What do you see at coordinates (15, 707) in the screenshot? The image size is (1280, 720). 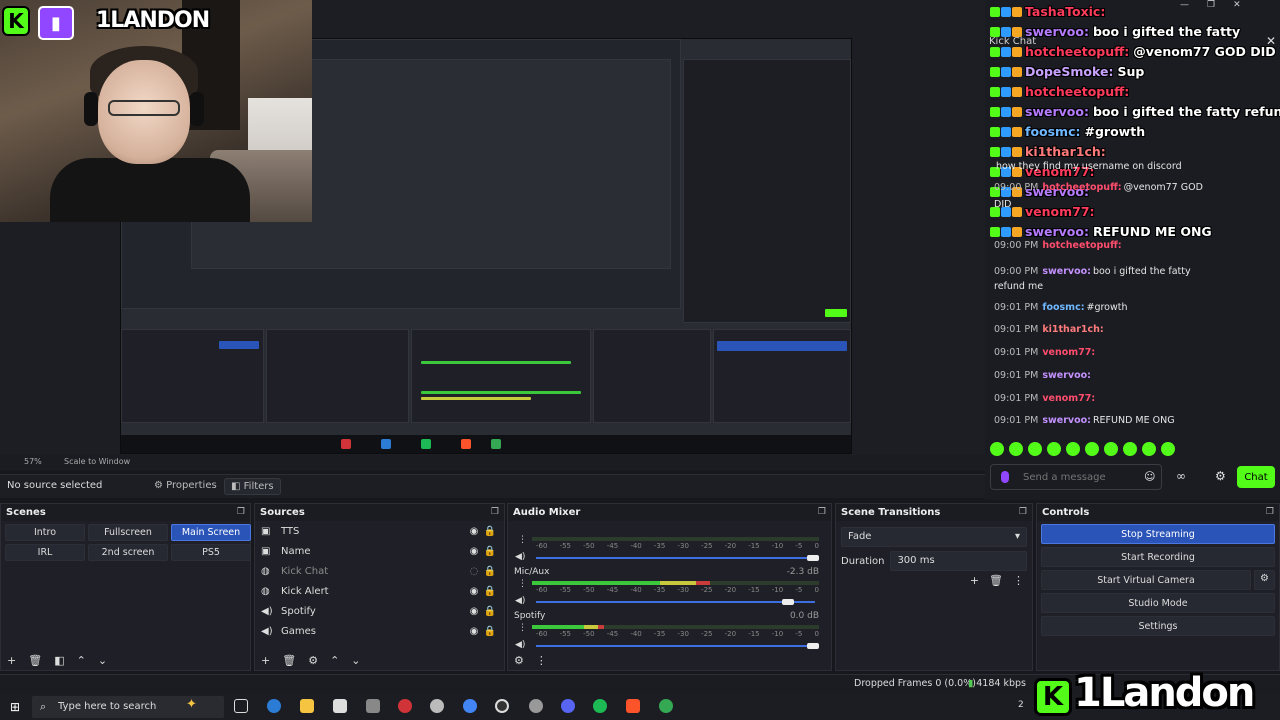 I see `windows-start-icon: ⊞` at bounding box center [15, 707].